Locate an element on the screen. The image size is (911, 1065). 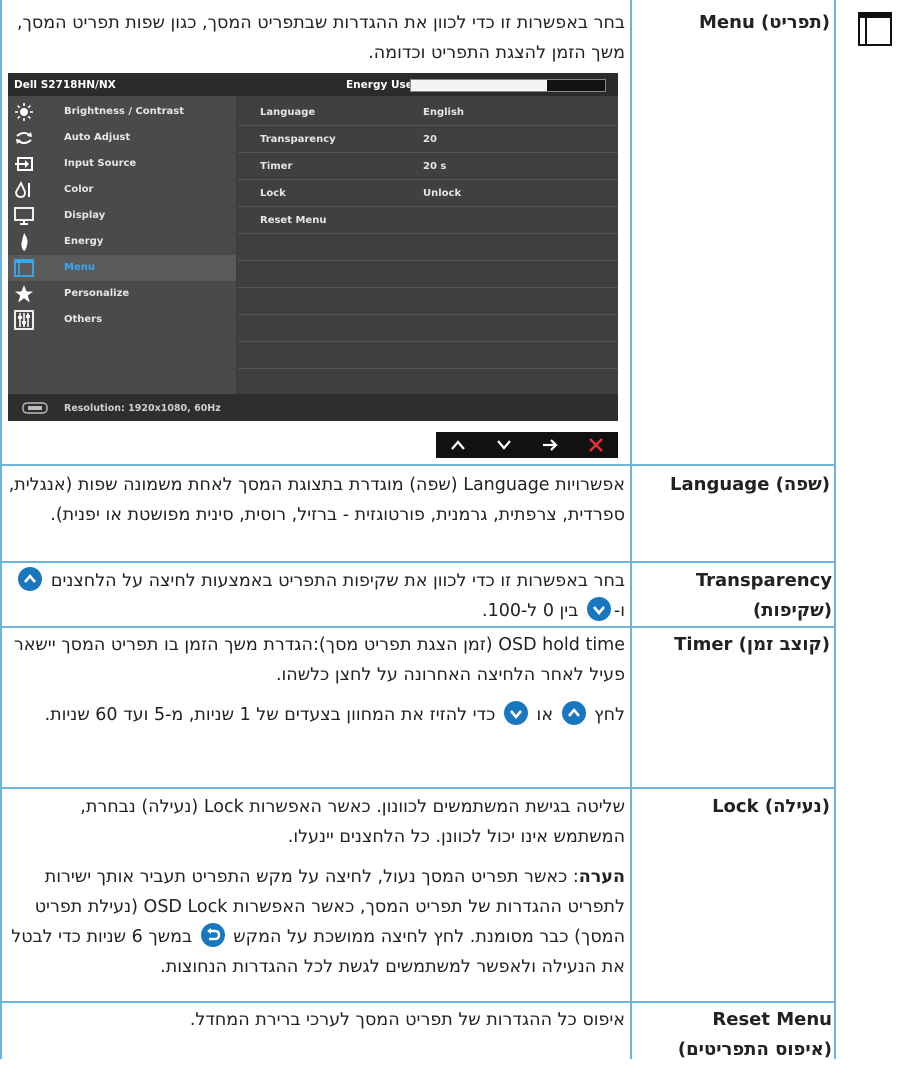
osd-setting-row: Language English is located at coordinates (428, 112).